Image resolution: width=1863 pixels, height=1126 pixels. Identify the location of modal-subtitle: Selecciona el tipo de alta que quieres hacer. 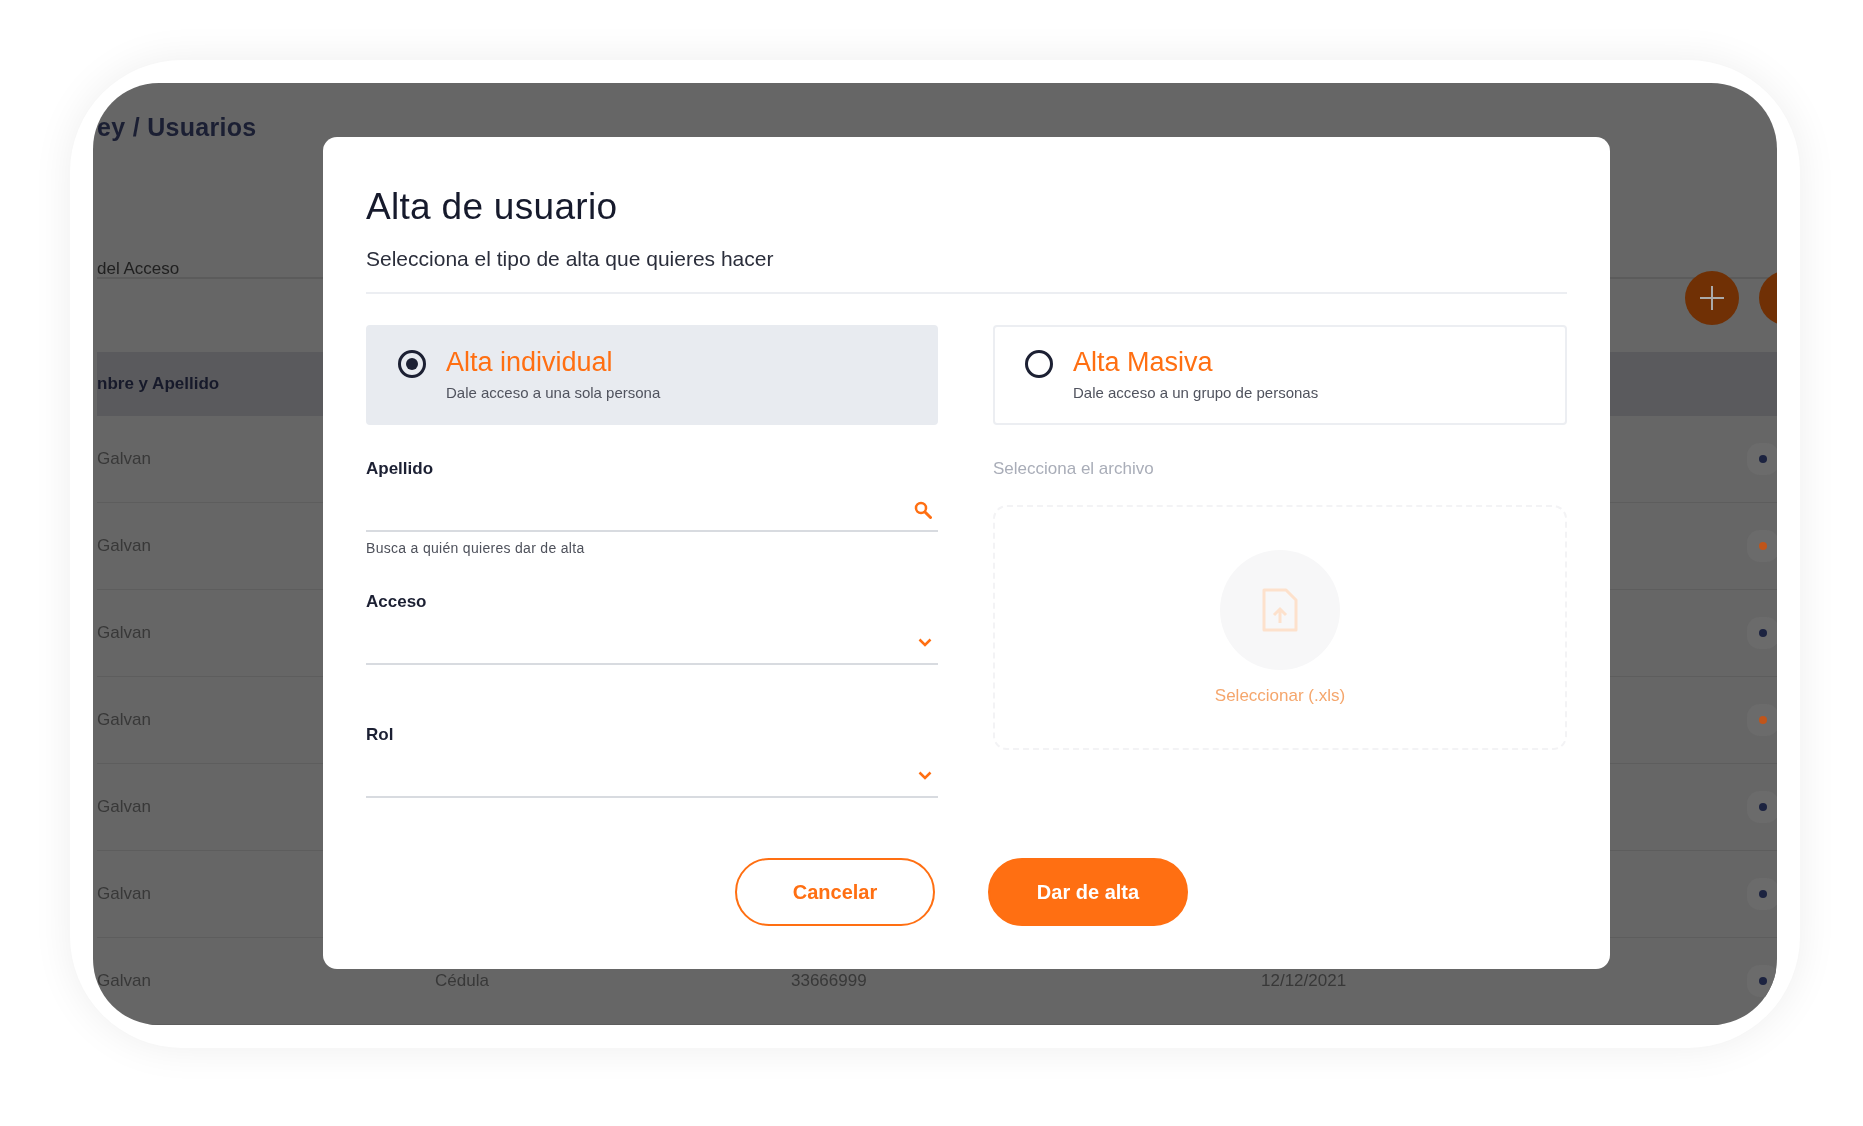
(570, 259).